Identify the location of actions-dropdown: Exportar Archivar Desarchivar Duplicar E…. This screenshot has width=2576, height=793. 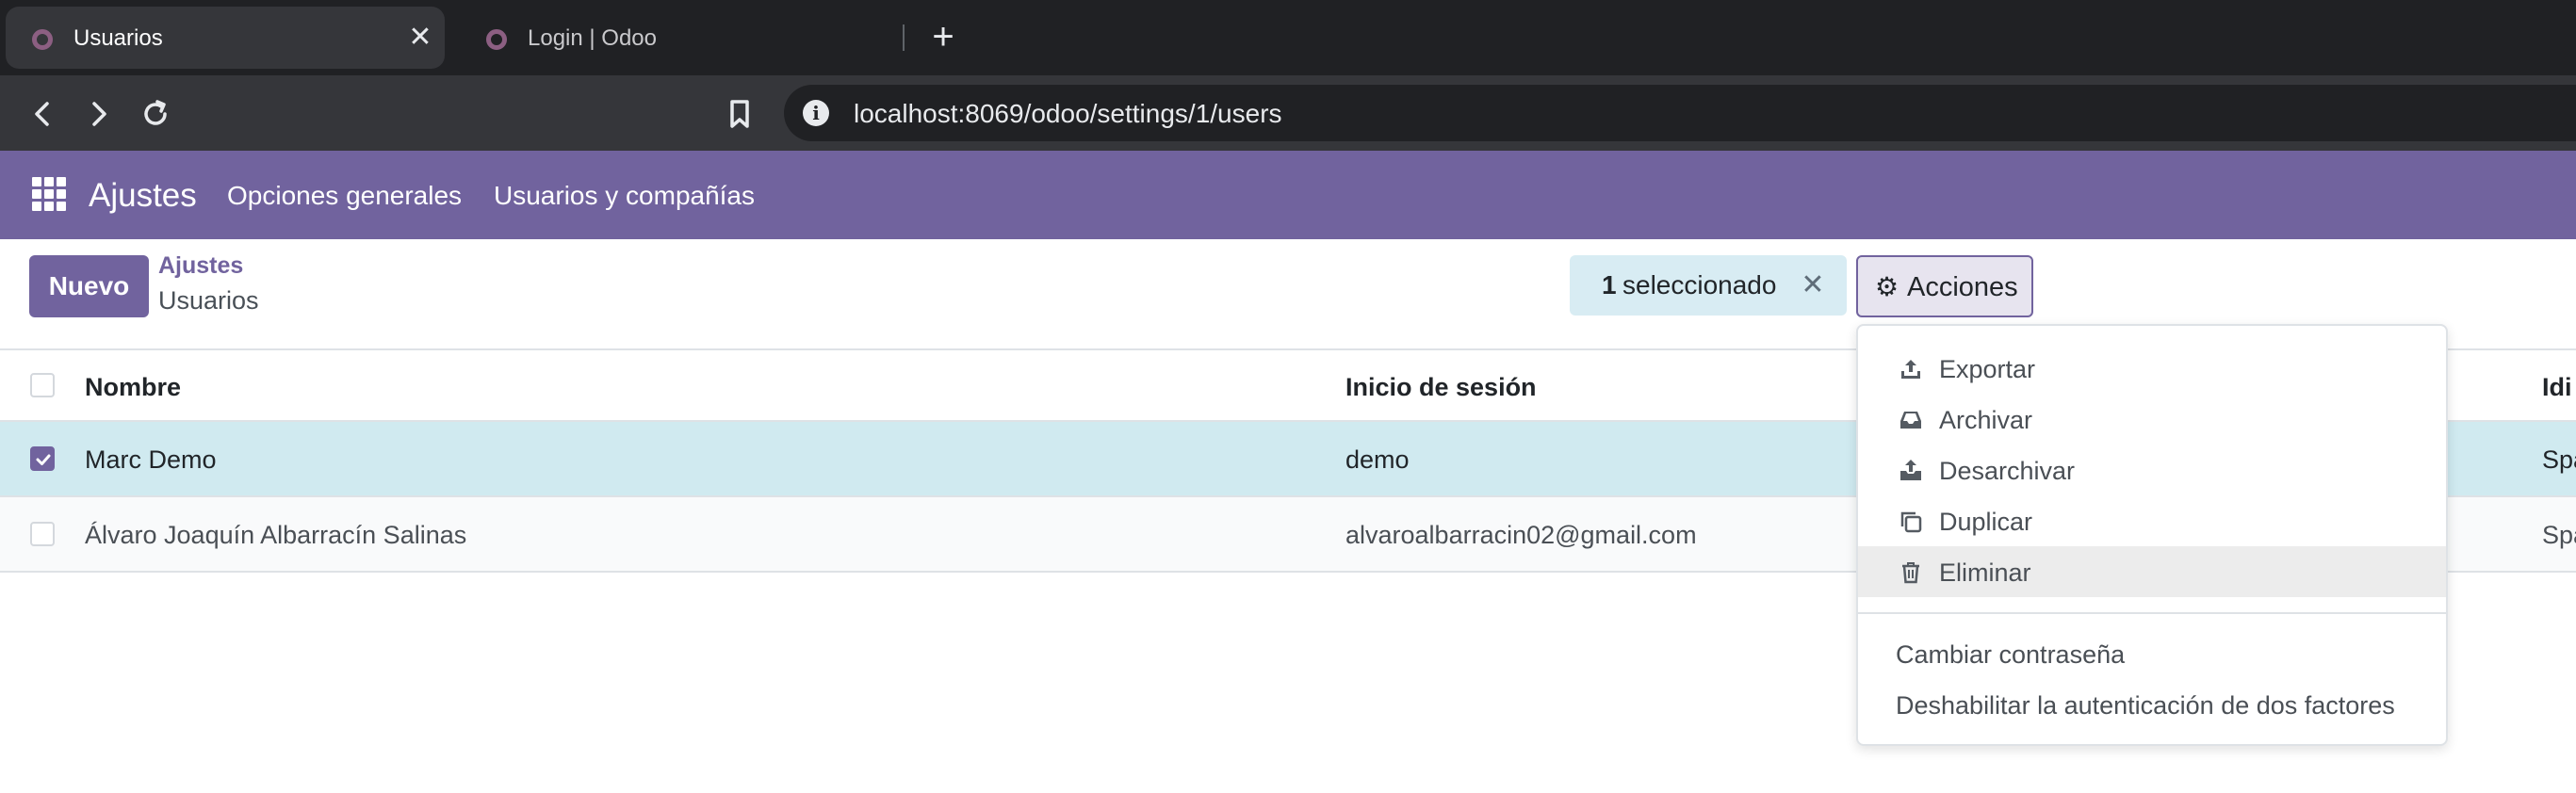
(2152, 535).